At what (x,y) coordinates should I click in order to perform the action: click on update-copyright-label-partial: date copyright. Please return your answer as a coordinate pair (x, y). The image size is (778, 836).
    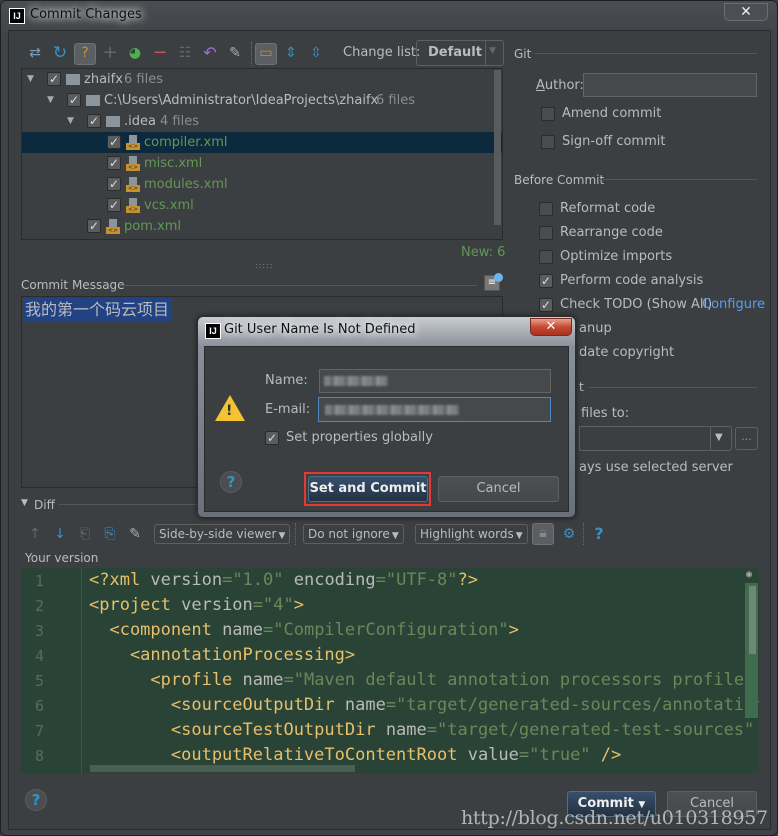
    Looking at the image, I should click on (627, 352).